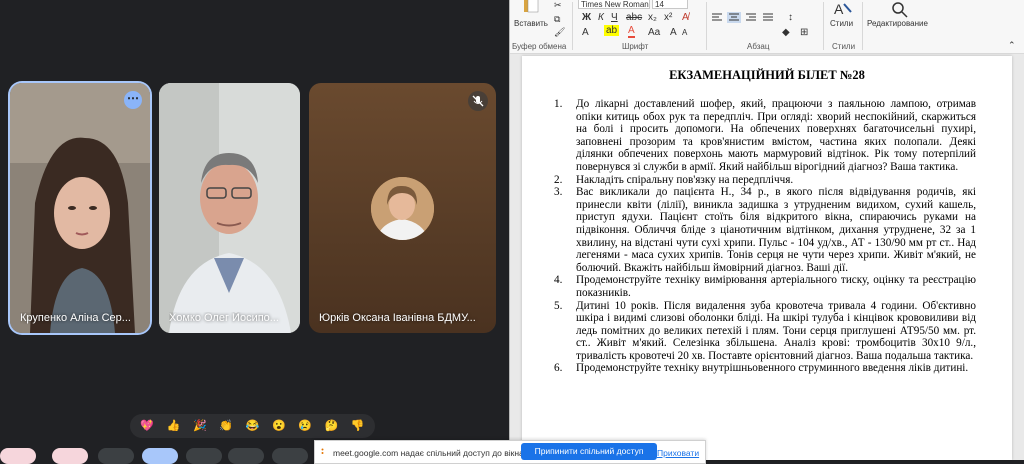  What do you see at coordinates (767, 75) in the screenshot?
I see `document-title: ЕКЗАМЕНАЦІЙНИЙ БІЛЕТ №28` at bounding box center [767, 75].